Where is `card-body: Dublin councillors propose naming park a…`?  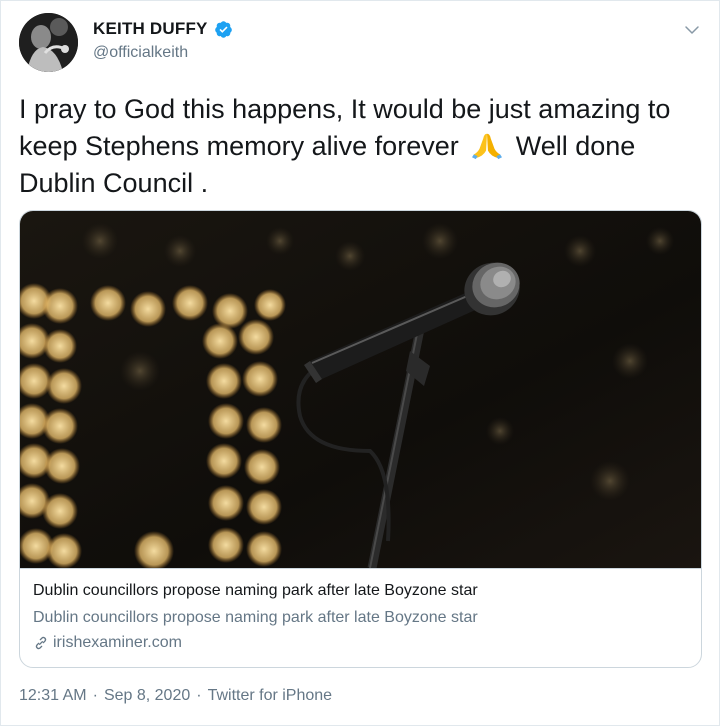
card-body: Dublin councillors propose naming park a… is located at coordinates (360, 617).